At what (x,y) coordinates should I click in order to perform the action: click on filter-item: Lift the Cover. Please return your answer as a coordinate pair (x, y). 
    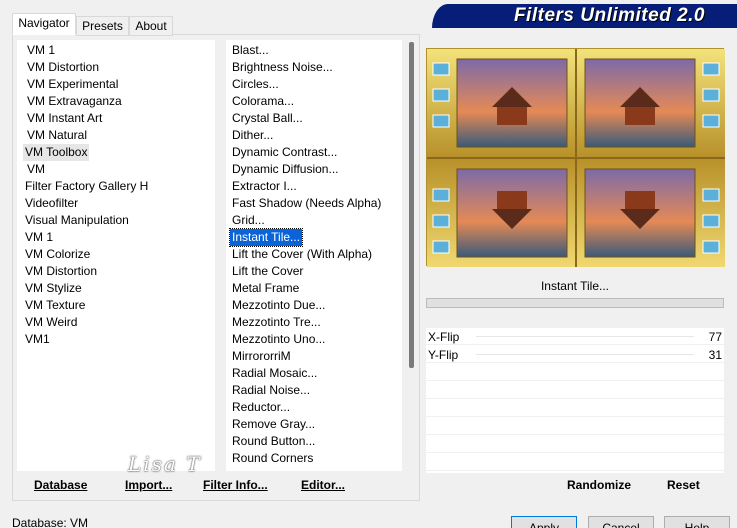
    Looking at the image, I should click on (267, 271).